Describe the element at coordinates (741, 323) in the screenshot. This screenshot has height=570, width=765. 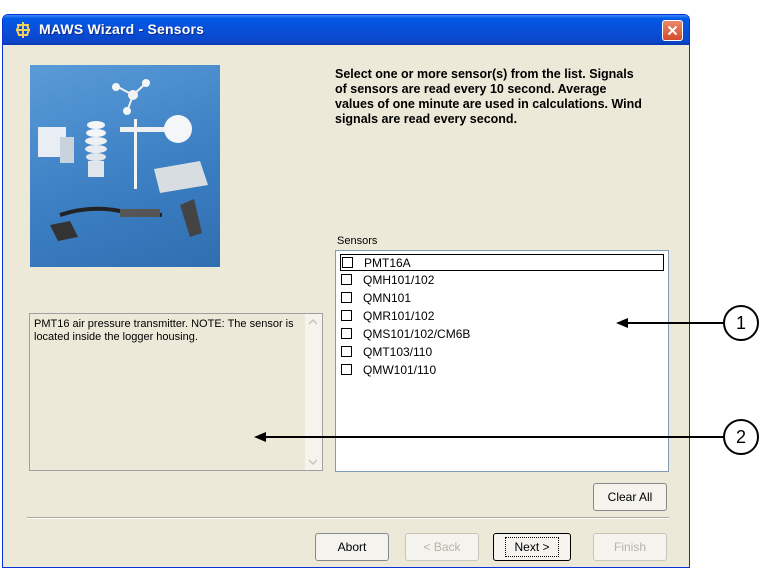
I see `callout-1: 1` at that location.